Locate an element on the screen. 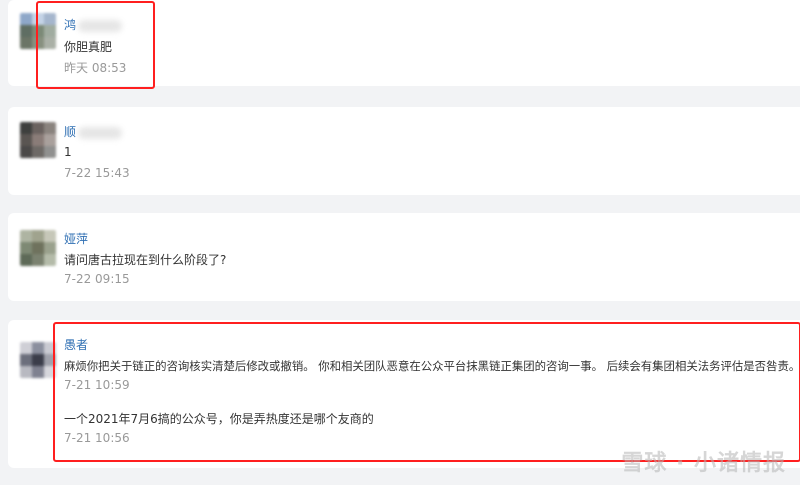 The height and width of the screenshot is (485, 800). author-name: 顺 is located at coordinates (93, 131).